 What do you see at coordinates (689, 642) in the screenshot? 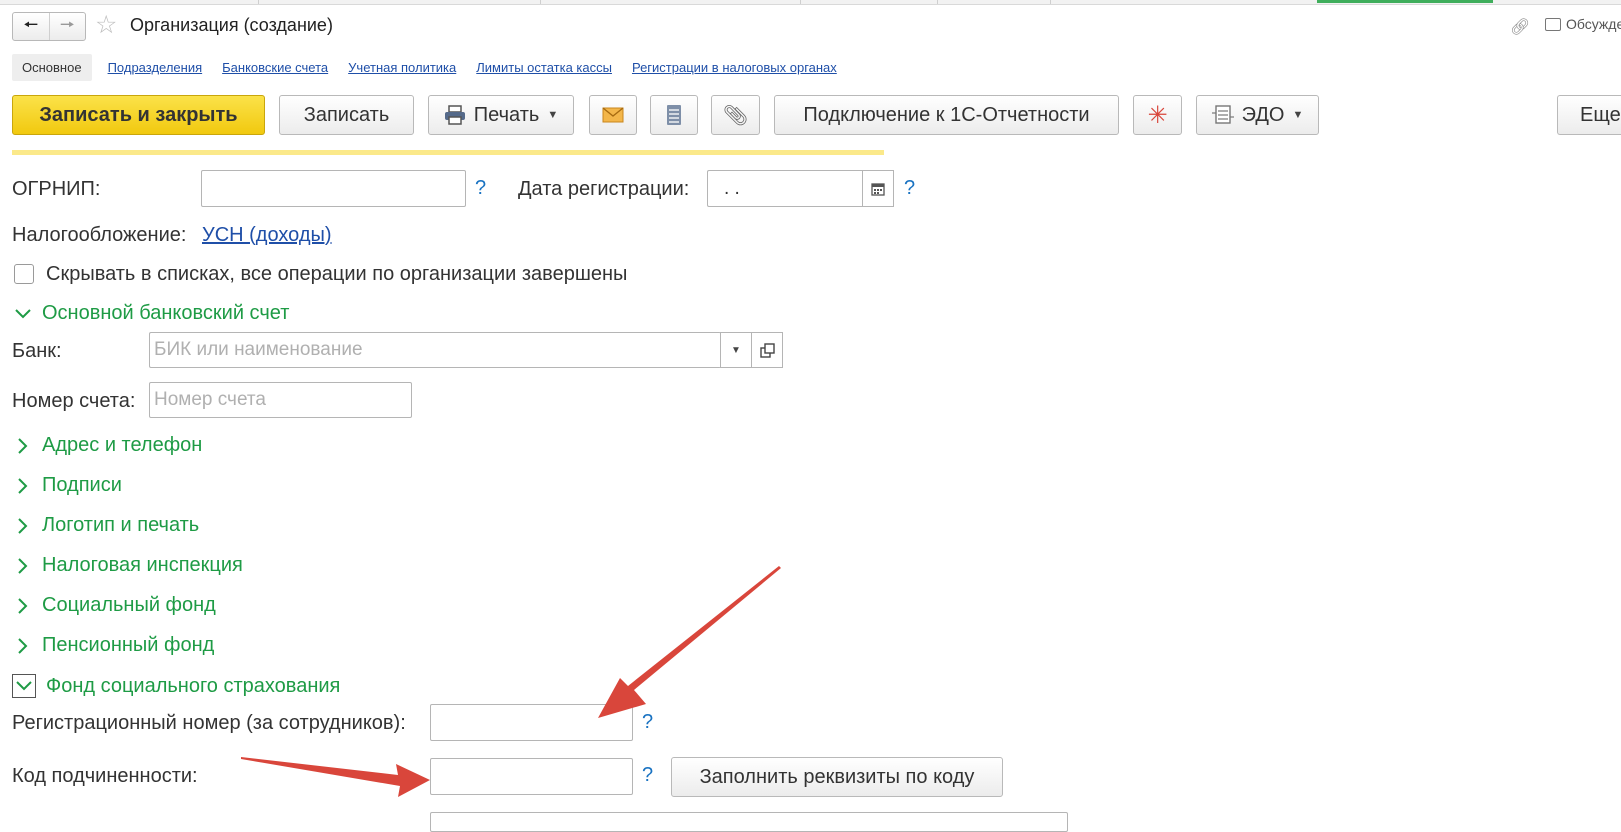
I see `annotation-arrow-top` at bounding box center [689, 642].